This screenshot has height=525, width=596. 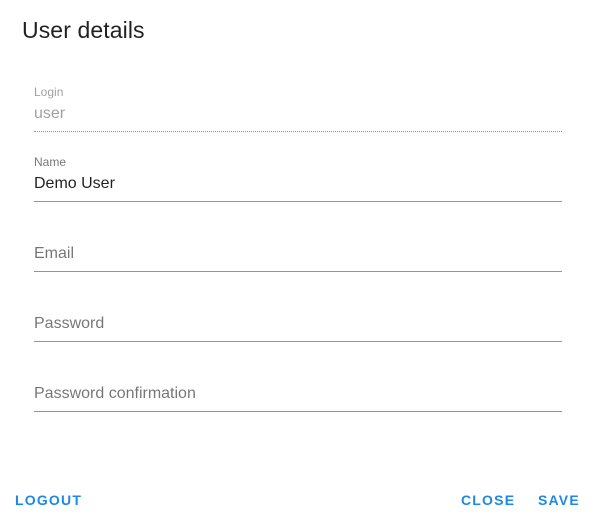 I want to click on name-field: Name, so click(x=298, y=182).